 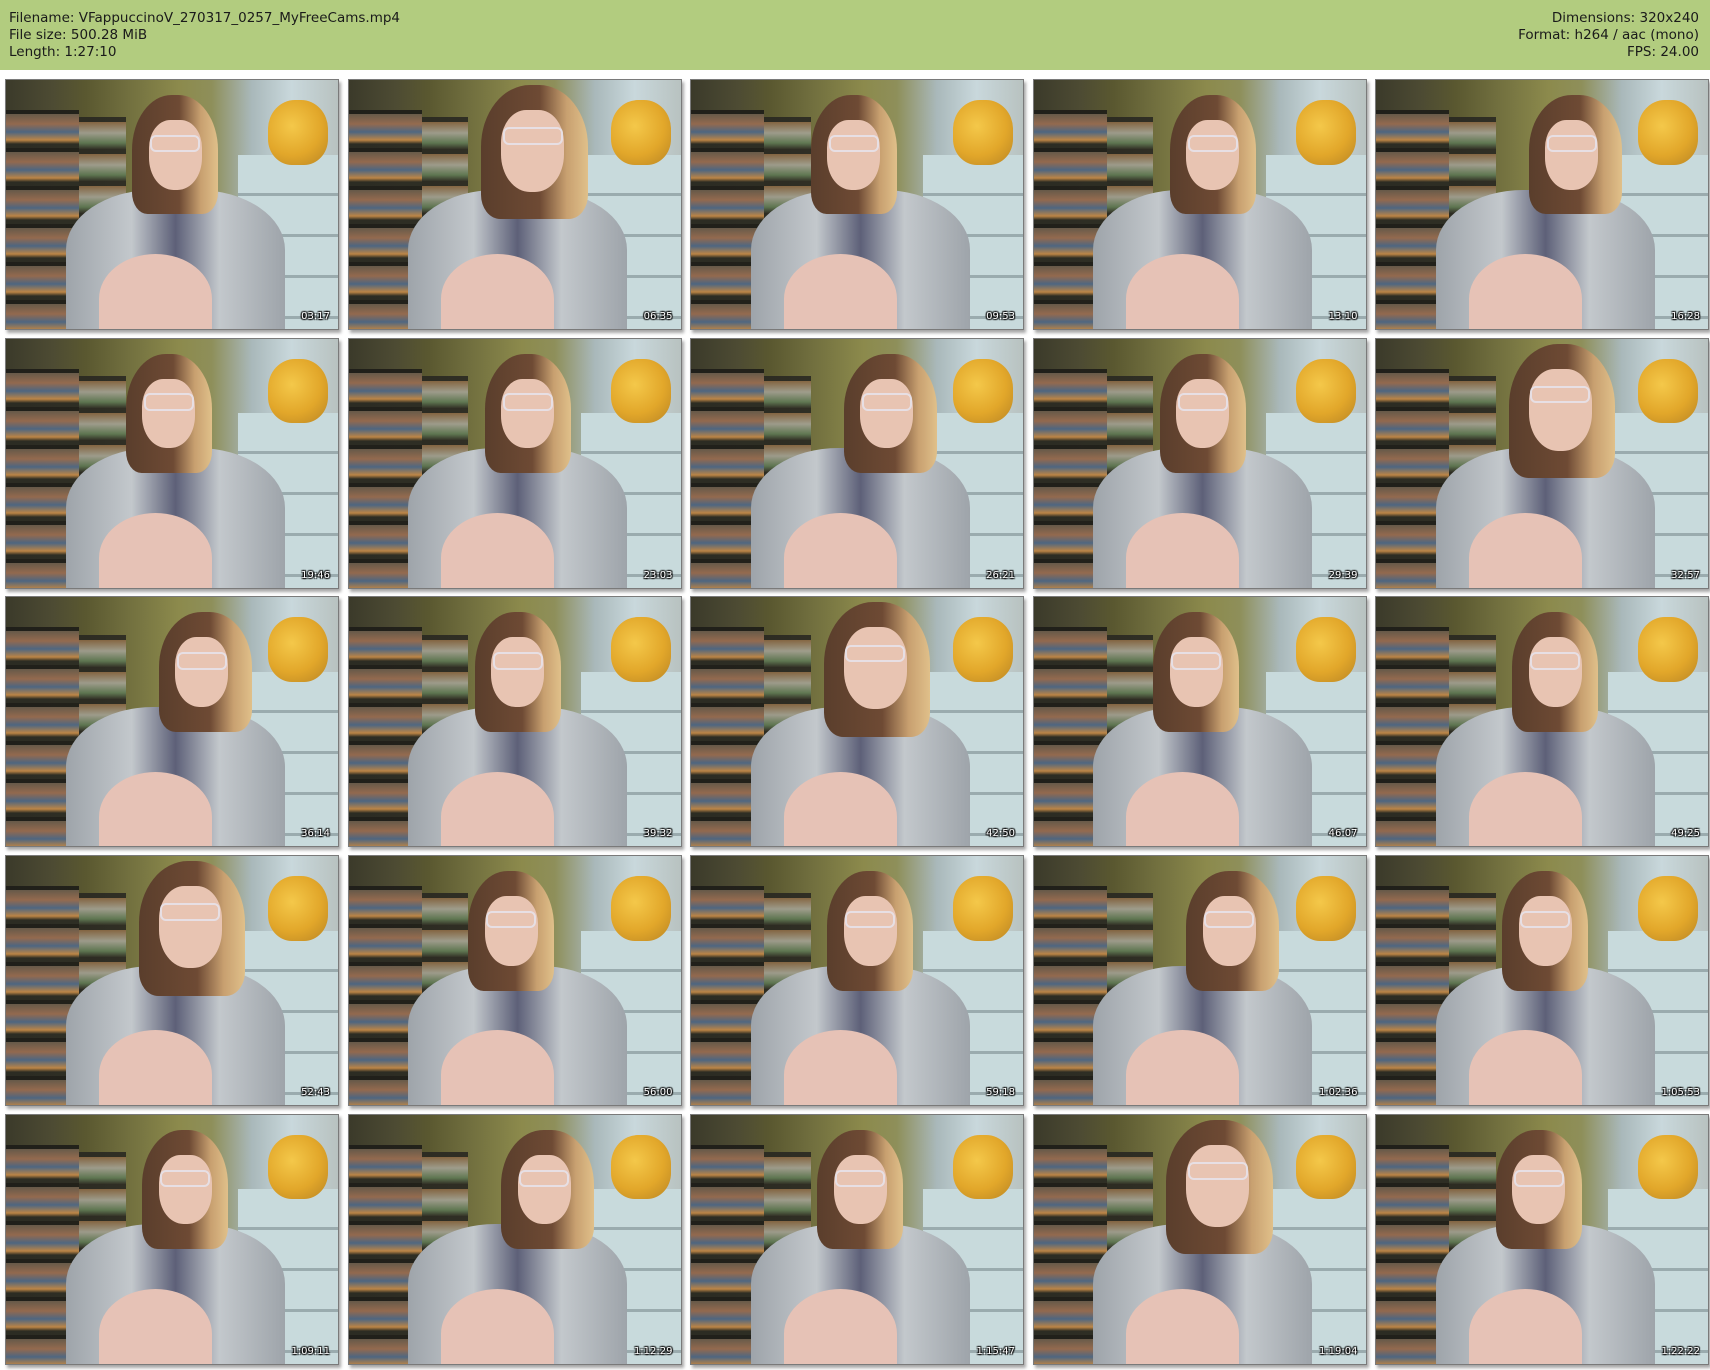 I want to click on video-thumbnail: 13:10, so click(x=1199, y=204).